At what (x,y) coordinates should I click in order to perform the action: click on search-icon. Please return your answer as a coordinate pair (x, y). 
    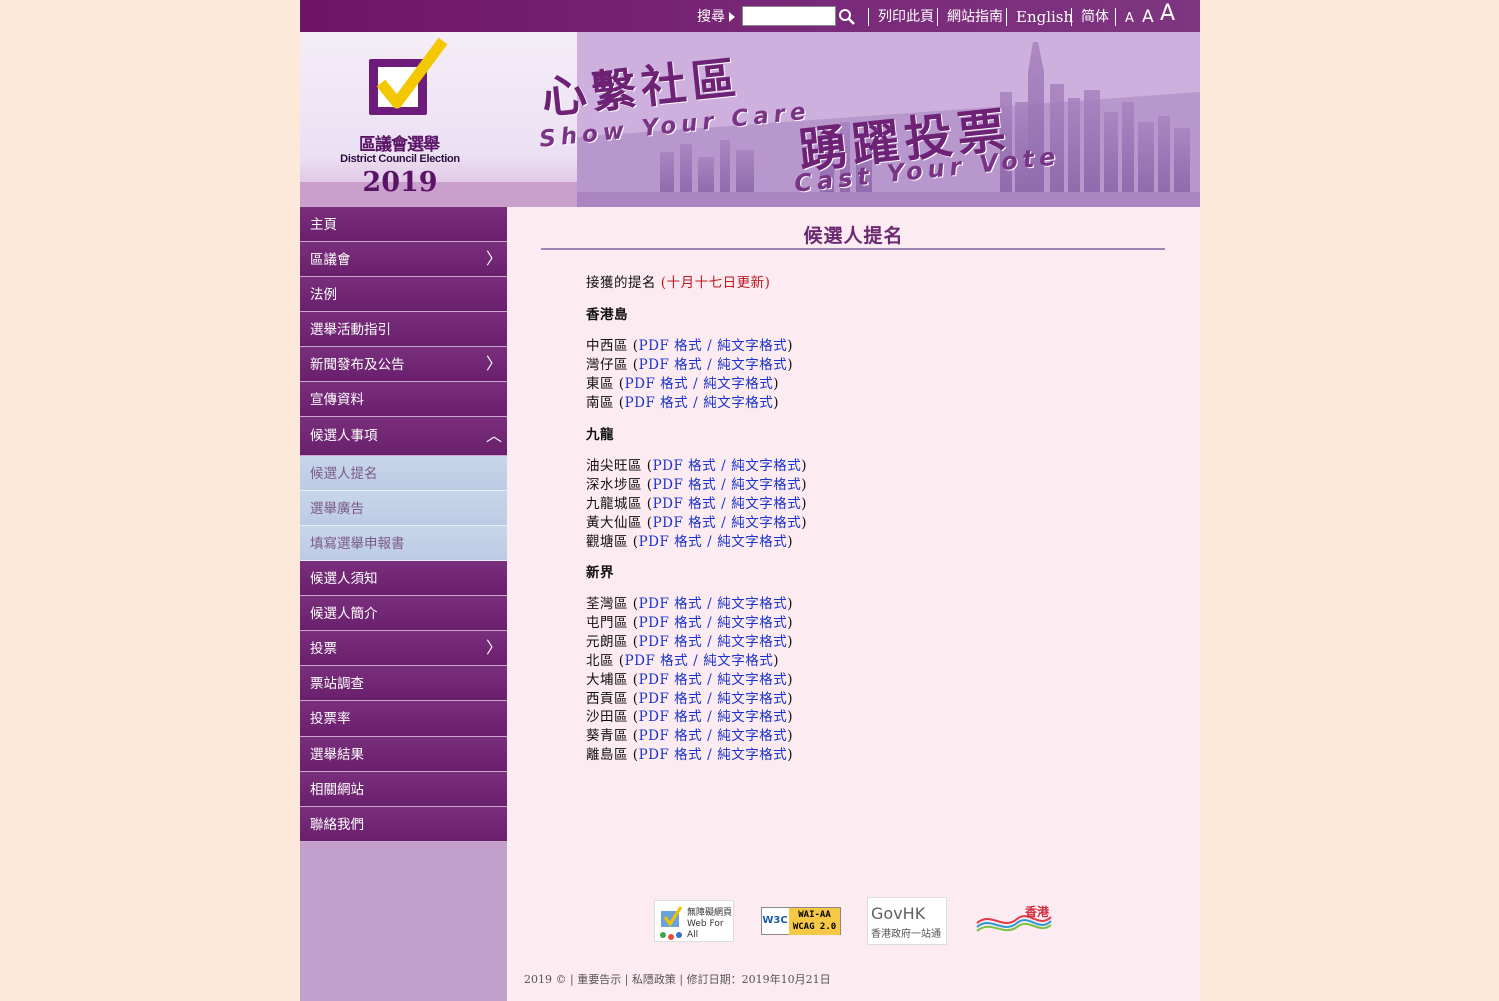
    Looking at the image, I should click on (847, 17).